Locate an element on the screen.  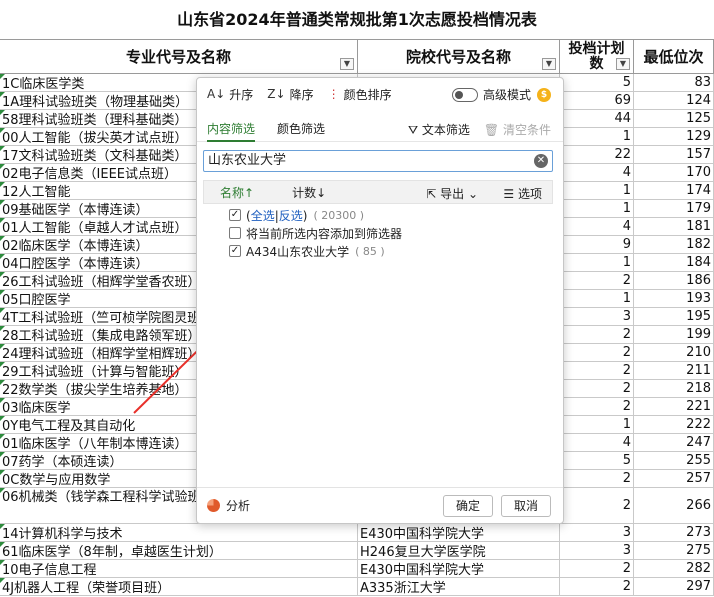
table-row: 4J机器人工程（荣誉项目班） A335浙江大学 2 297 is located at coordinates (357, 587).